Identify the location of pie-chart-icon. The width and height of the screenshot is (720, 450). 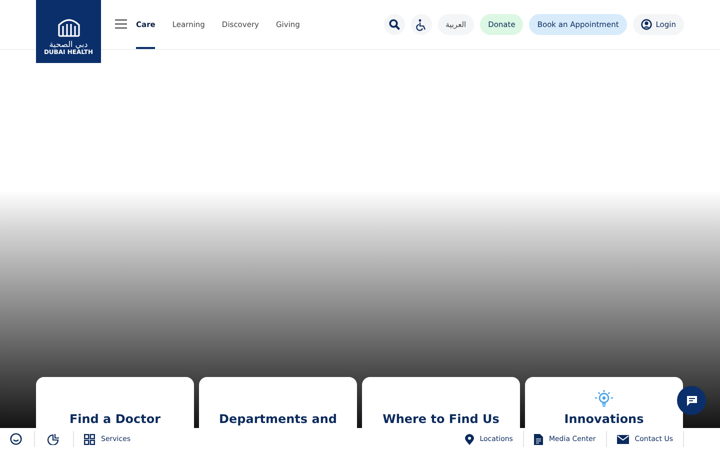
(54, 439).